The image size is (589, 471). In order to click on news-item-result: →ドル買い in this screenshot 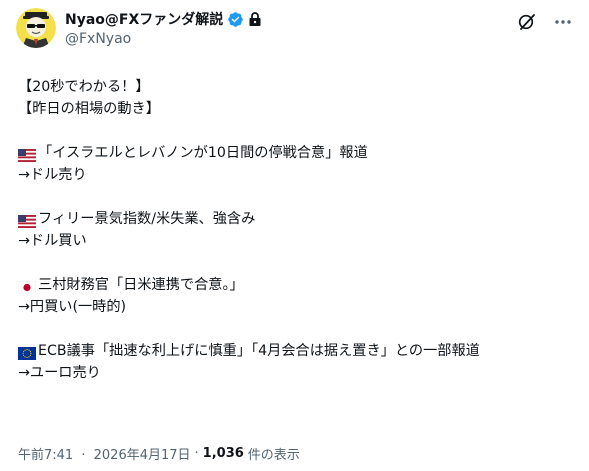, I will do `click(52, 241)`.